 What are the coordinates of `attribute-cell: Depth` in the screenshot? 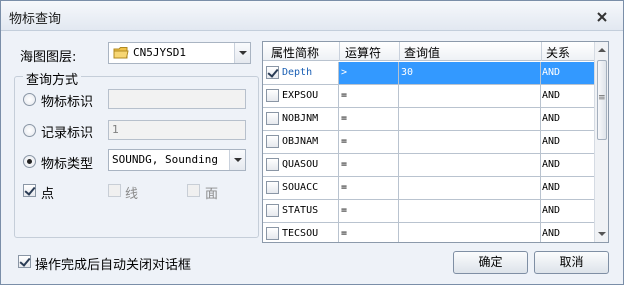 It's located at (301, 73).